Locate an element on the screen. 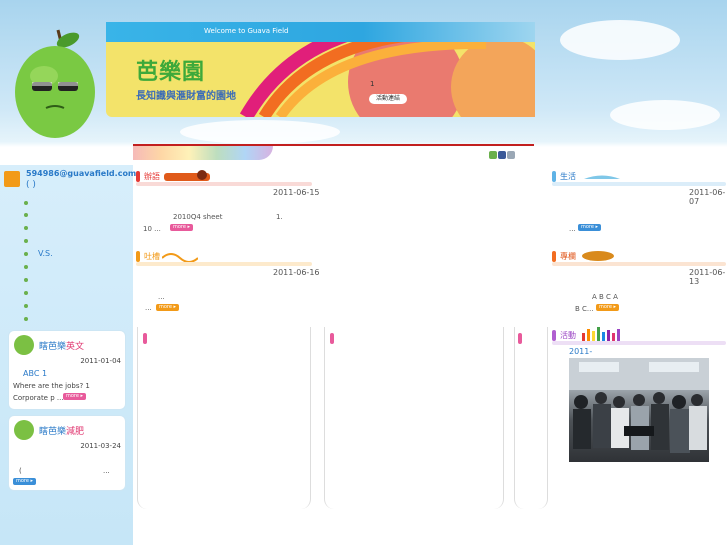 Image resolution: width=727 pixels, height=545 pixels. rainbow-stripe is located at coordinates (203, 153).